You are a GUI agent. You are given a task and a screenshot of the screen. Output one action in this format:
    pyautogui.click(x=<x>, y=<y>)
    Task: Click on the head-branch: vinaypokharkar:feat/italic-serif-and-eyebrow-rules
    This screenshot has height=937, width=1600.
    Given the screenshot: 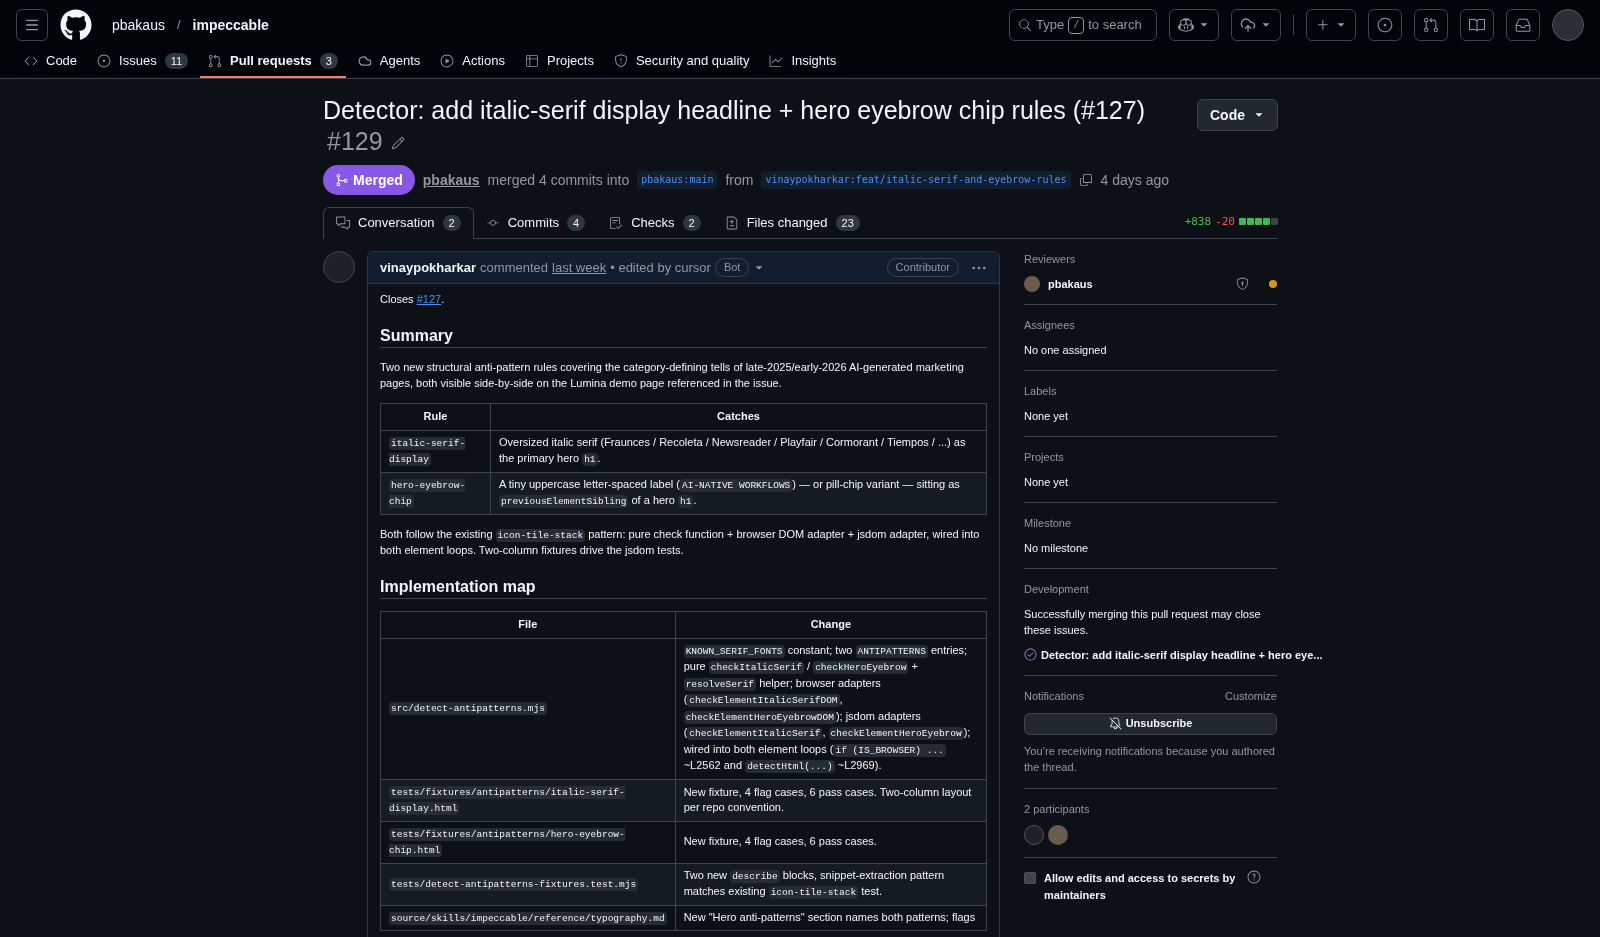 What is the action you would take?
    pyautogui.click(x=916, y=180)
    